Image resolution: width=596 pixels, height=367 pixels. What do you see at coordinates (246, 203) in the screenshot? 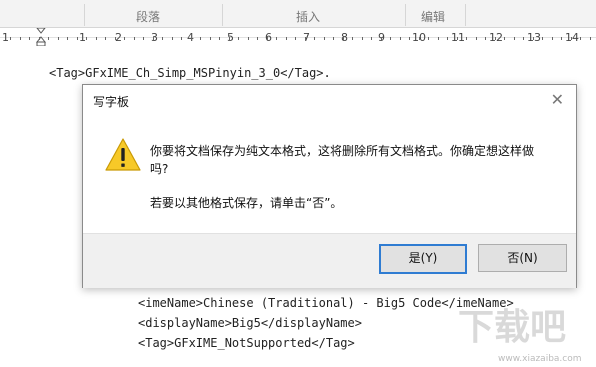
I see `dialog-secondary-message: 若要以其他格式保存，请单击“否”。` at bounding box center [246, 203].